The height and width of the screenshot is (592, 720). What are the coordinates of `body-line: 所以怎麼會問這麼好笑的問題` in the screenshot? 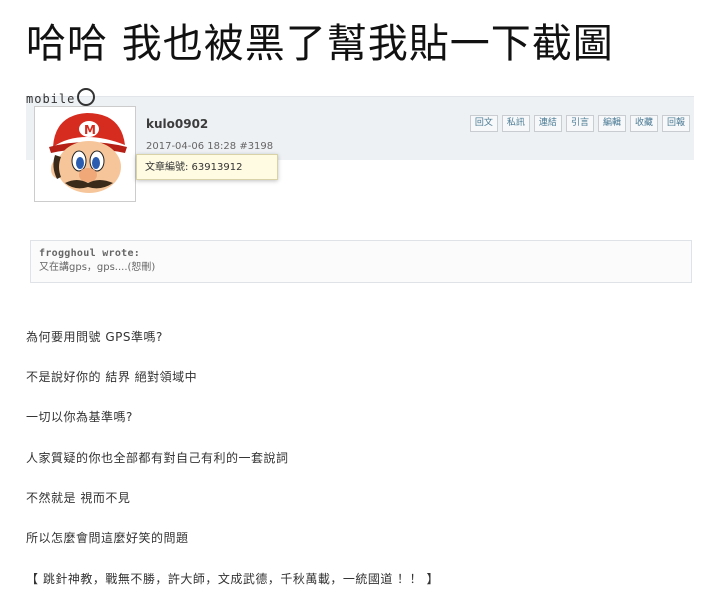 It's located at (107, 538).